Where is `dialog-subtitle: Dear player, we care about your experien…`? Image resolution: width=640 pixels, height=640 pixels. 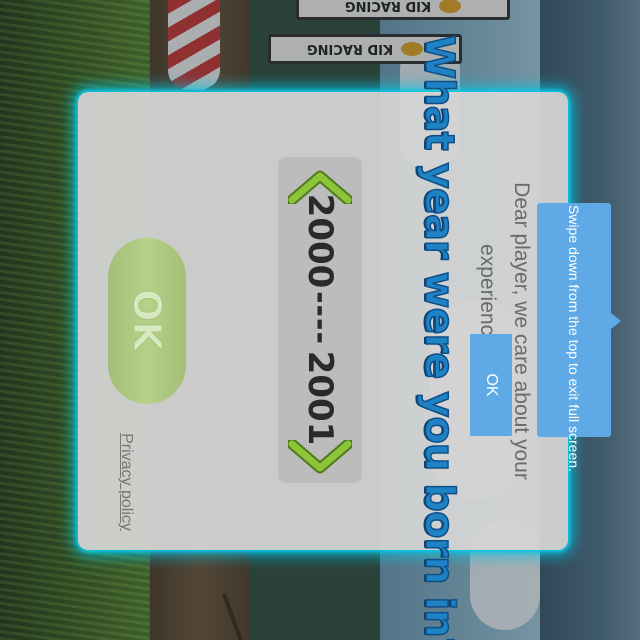
dialog-subtitle: Dear player, we care about your experien… is located at coordinates (504, 331).